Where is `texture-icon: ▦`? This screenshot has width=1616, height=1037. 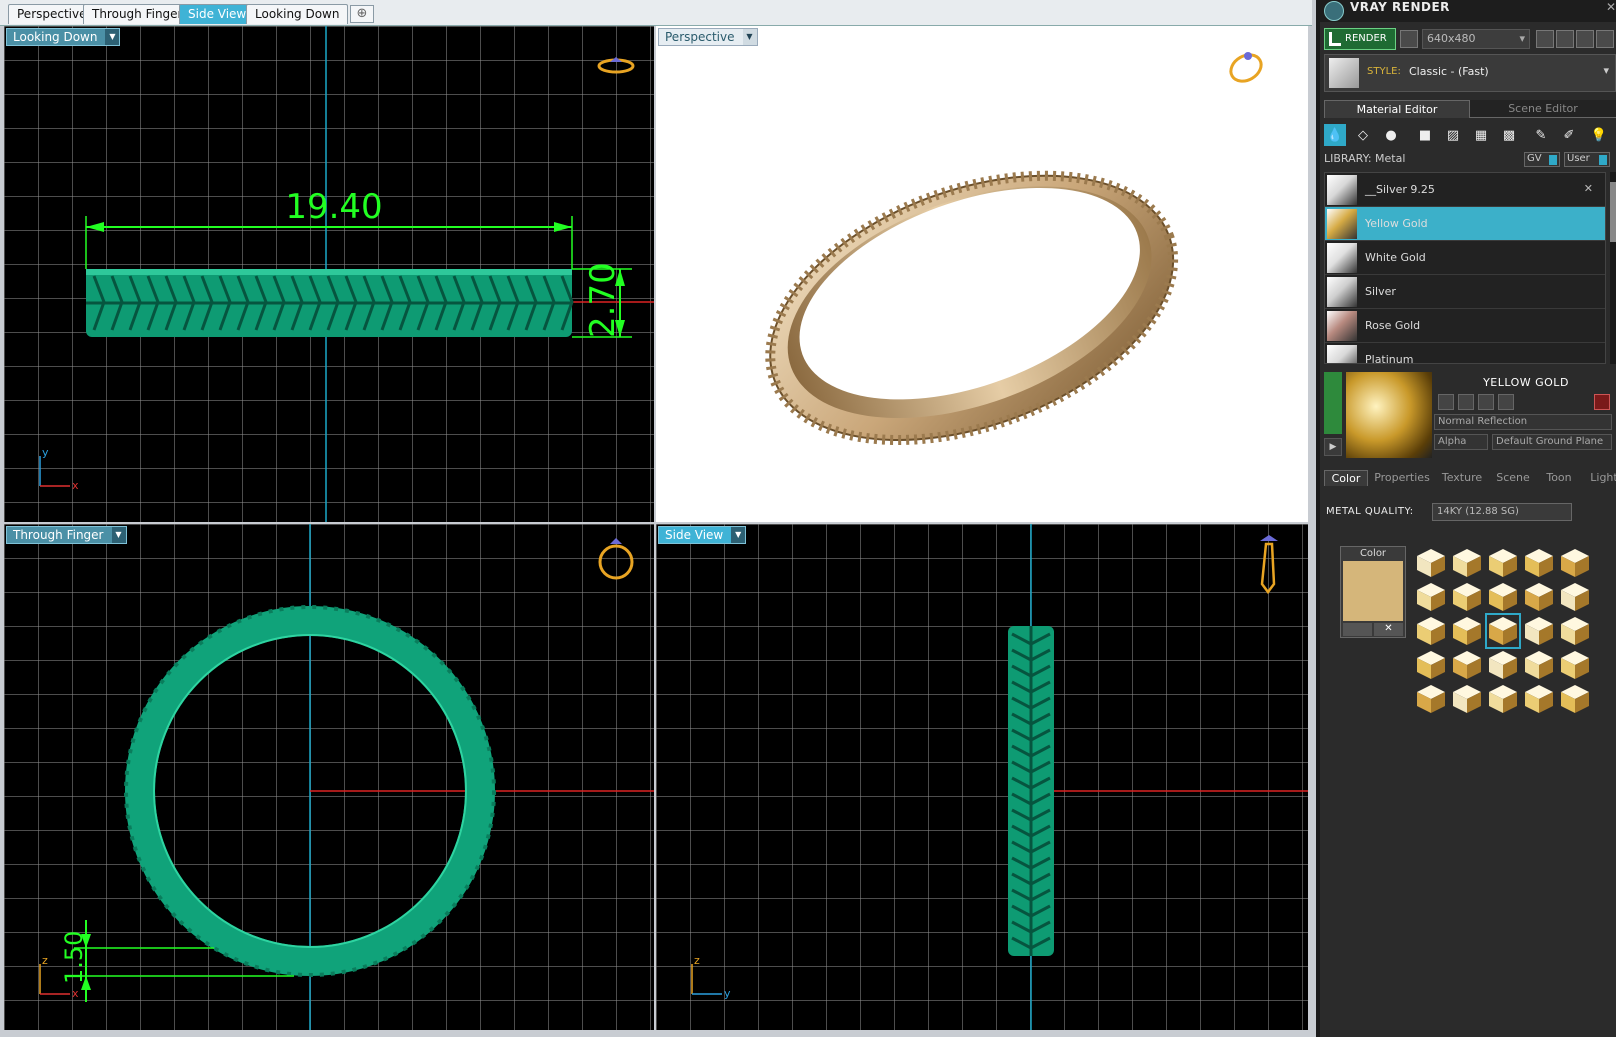 texture-icon: ▦ is located at coordinates (1481, 135).